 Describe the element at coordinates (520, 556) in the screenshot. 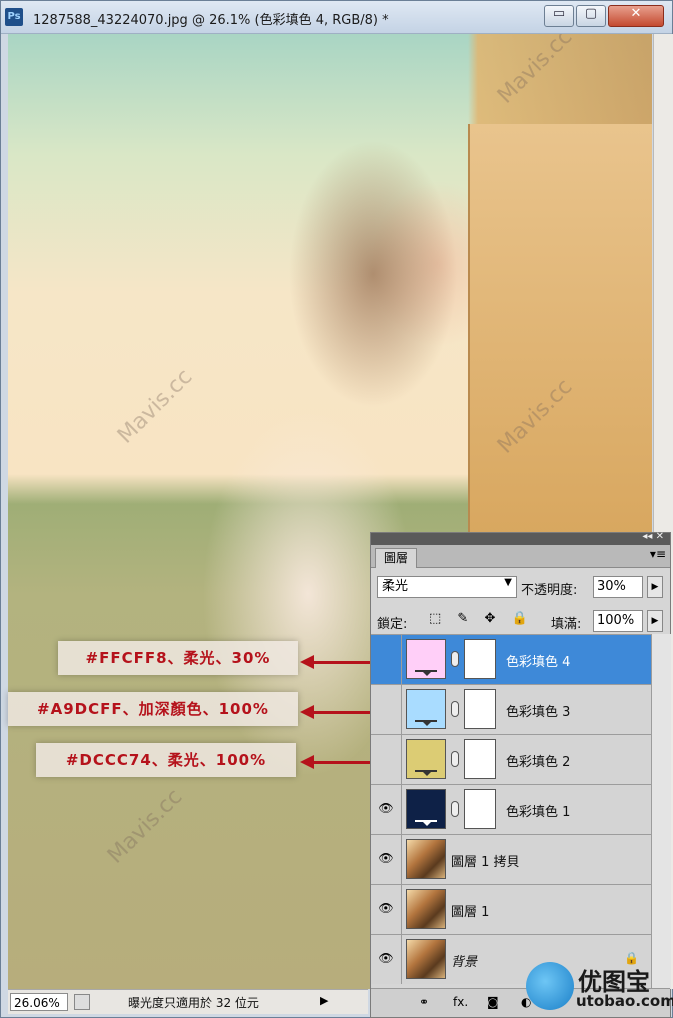

I see `panel-tab-bar: 圖層 ▾≡` at that location.